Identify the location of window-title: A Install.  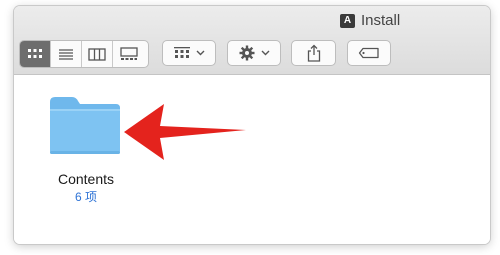
(370, 20).